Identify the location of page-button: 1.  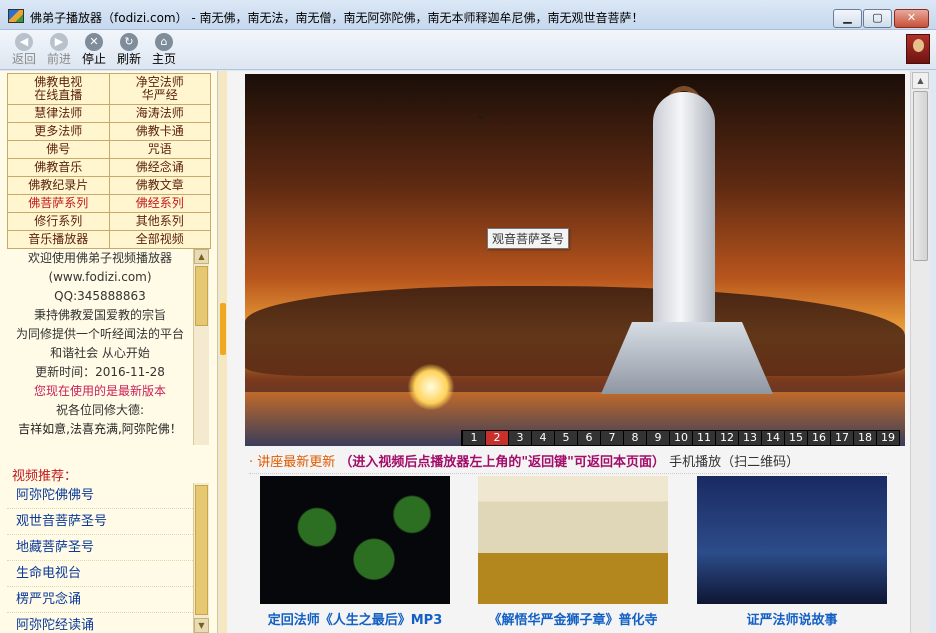
(474, 438).